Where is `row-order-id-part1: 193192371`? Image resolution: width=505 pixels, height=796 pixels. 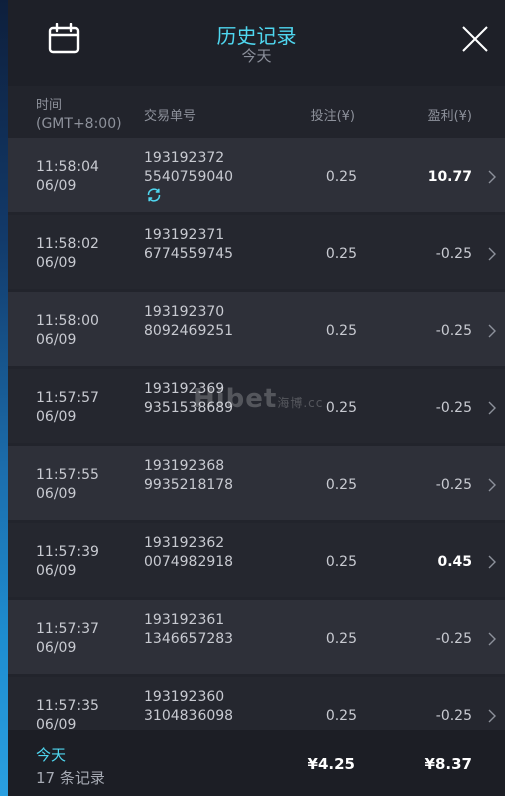 row-order-id-part1: 193192371 is located at coordinates (184, 235).